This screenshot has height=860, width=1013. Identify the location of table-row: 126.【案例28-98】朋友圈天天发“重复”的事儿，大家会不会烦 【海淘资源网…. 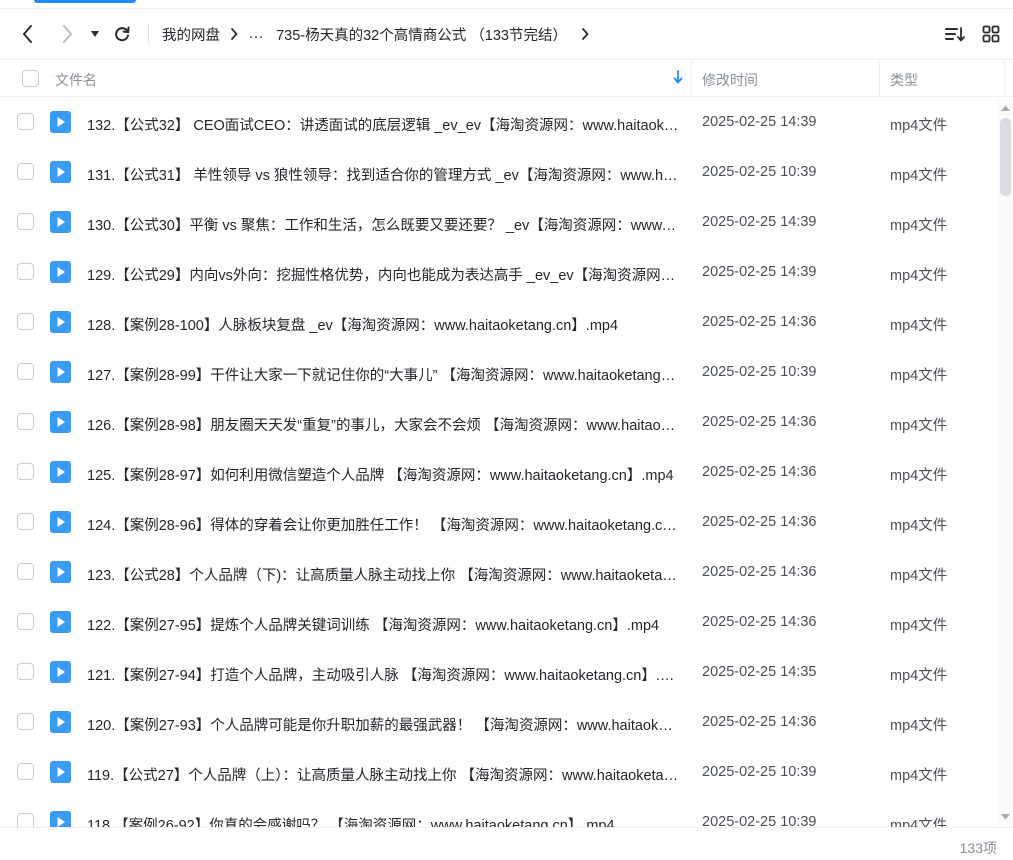
(499, 423).